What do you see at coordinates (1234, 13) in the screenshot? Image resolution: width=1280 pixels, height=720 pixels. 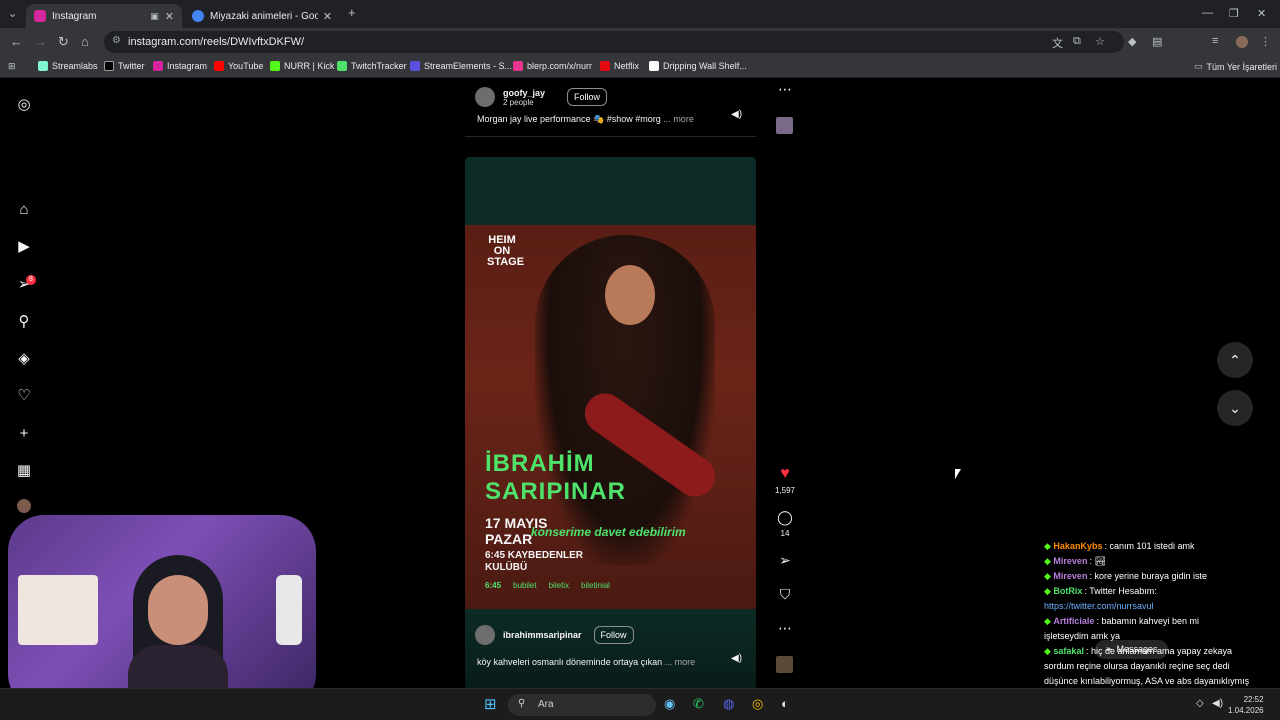 I see `maximize-button: ❐` at bounding box center [1234, 13].